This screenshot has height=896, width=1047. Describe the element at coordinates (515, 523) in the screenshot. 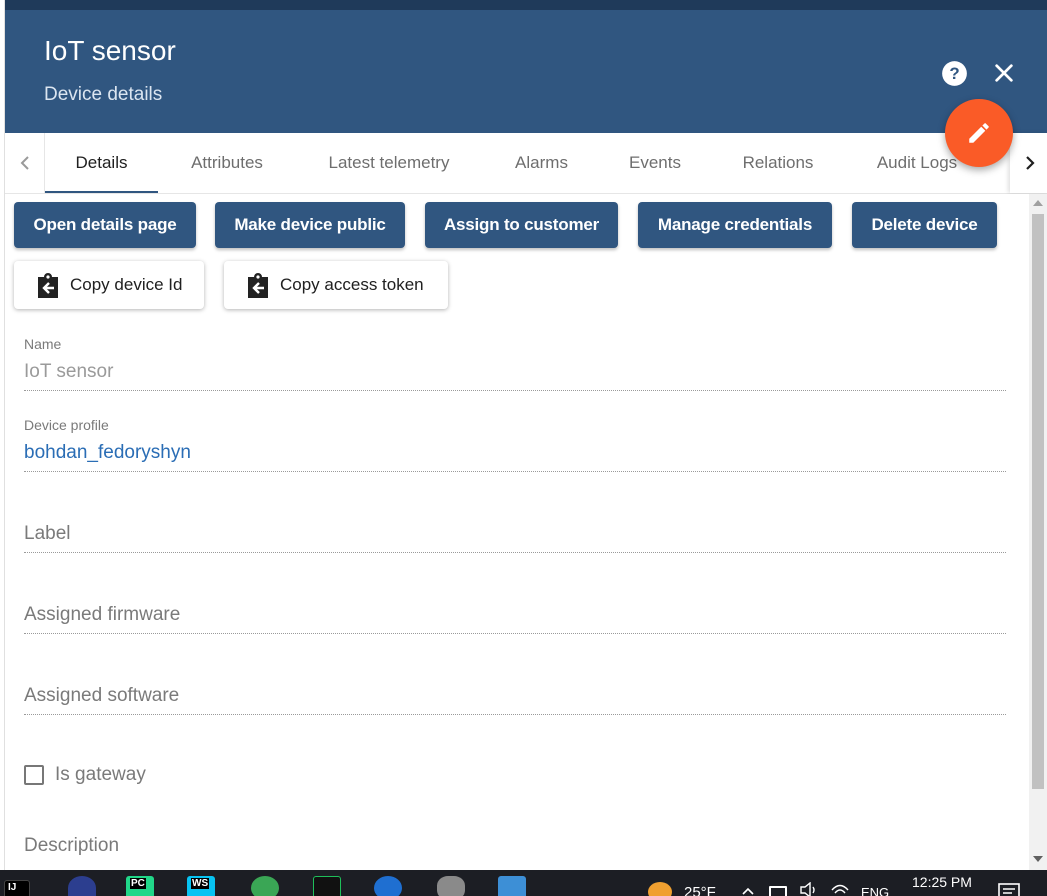

I see `label-field: Label` at that location.